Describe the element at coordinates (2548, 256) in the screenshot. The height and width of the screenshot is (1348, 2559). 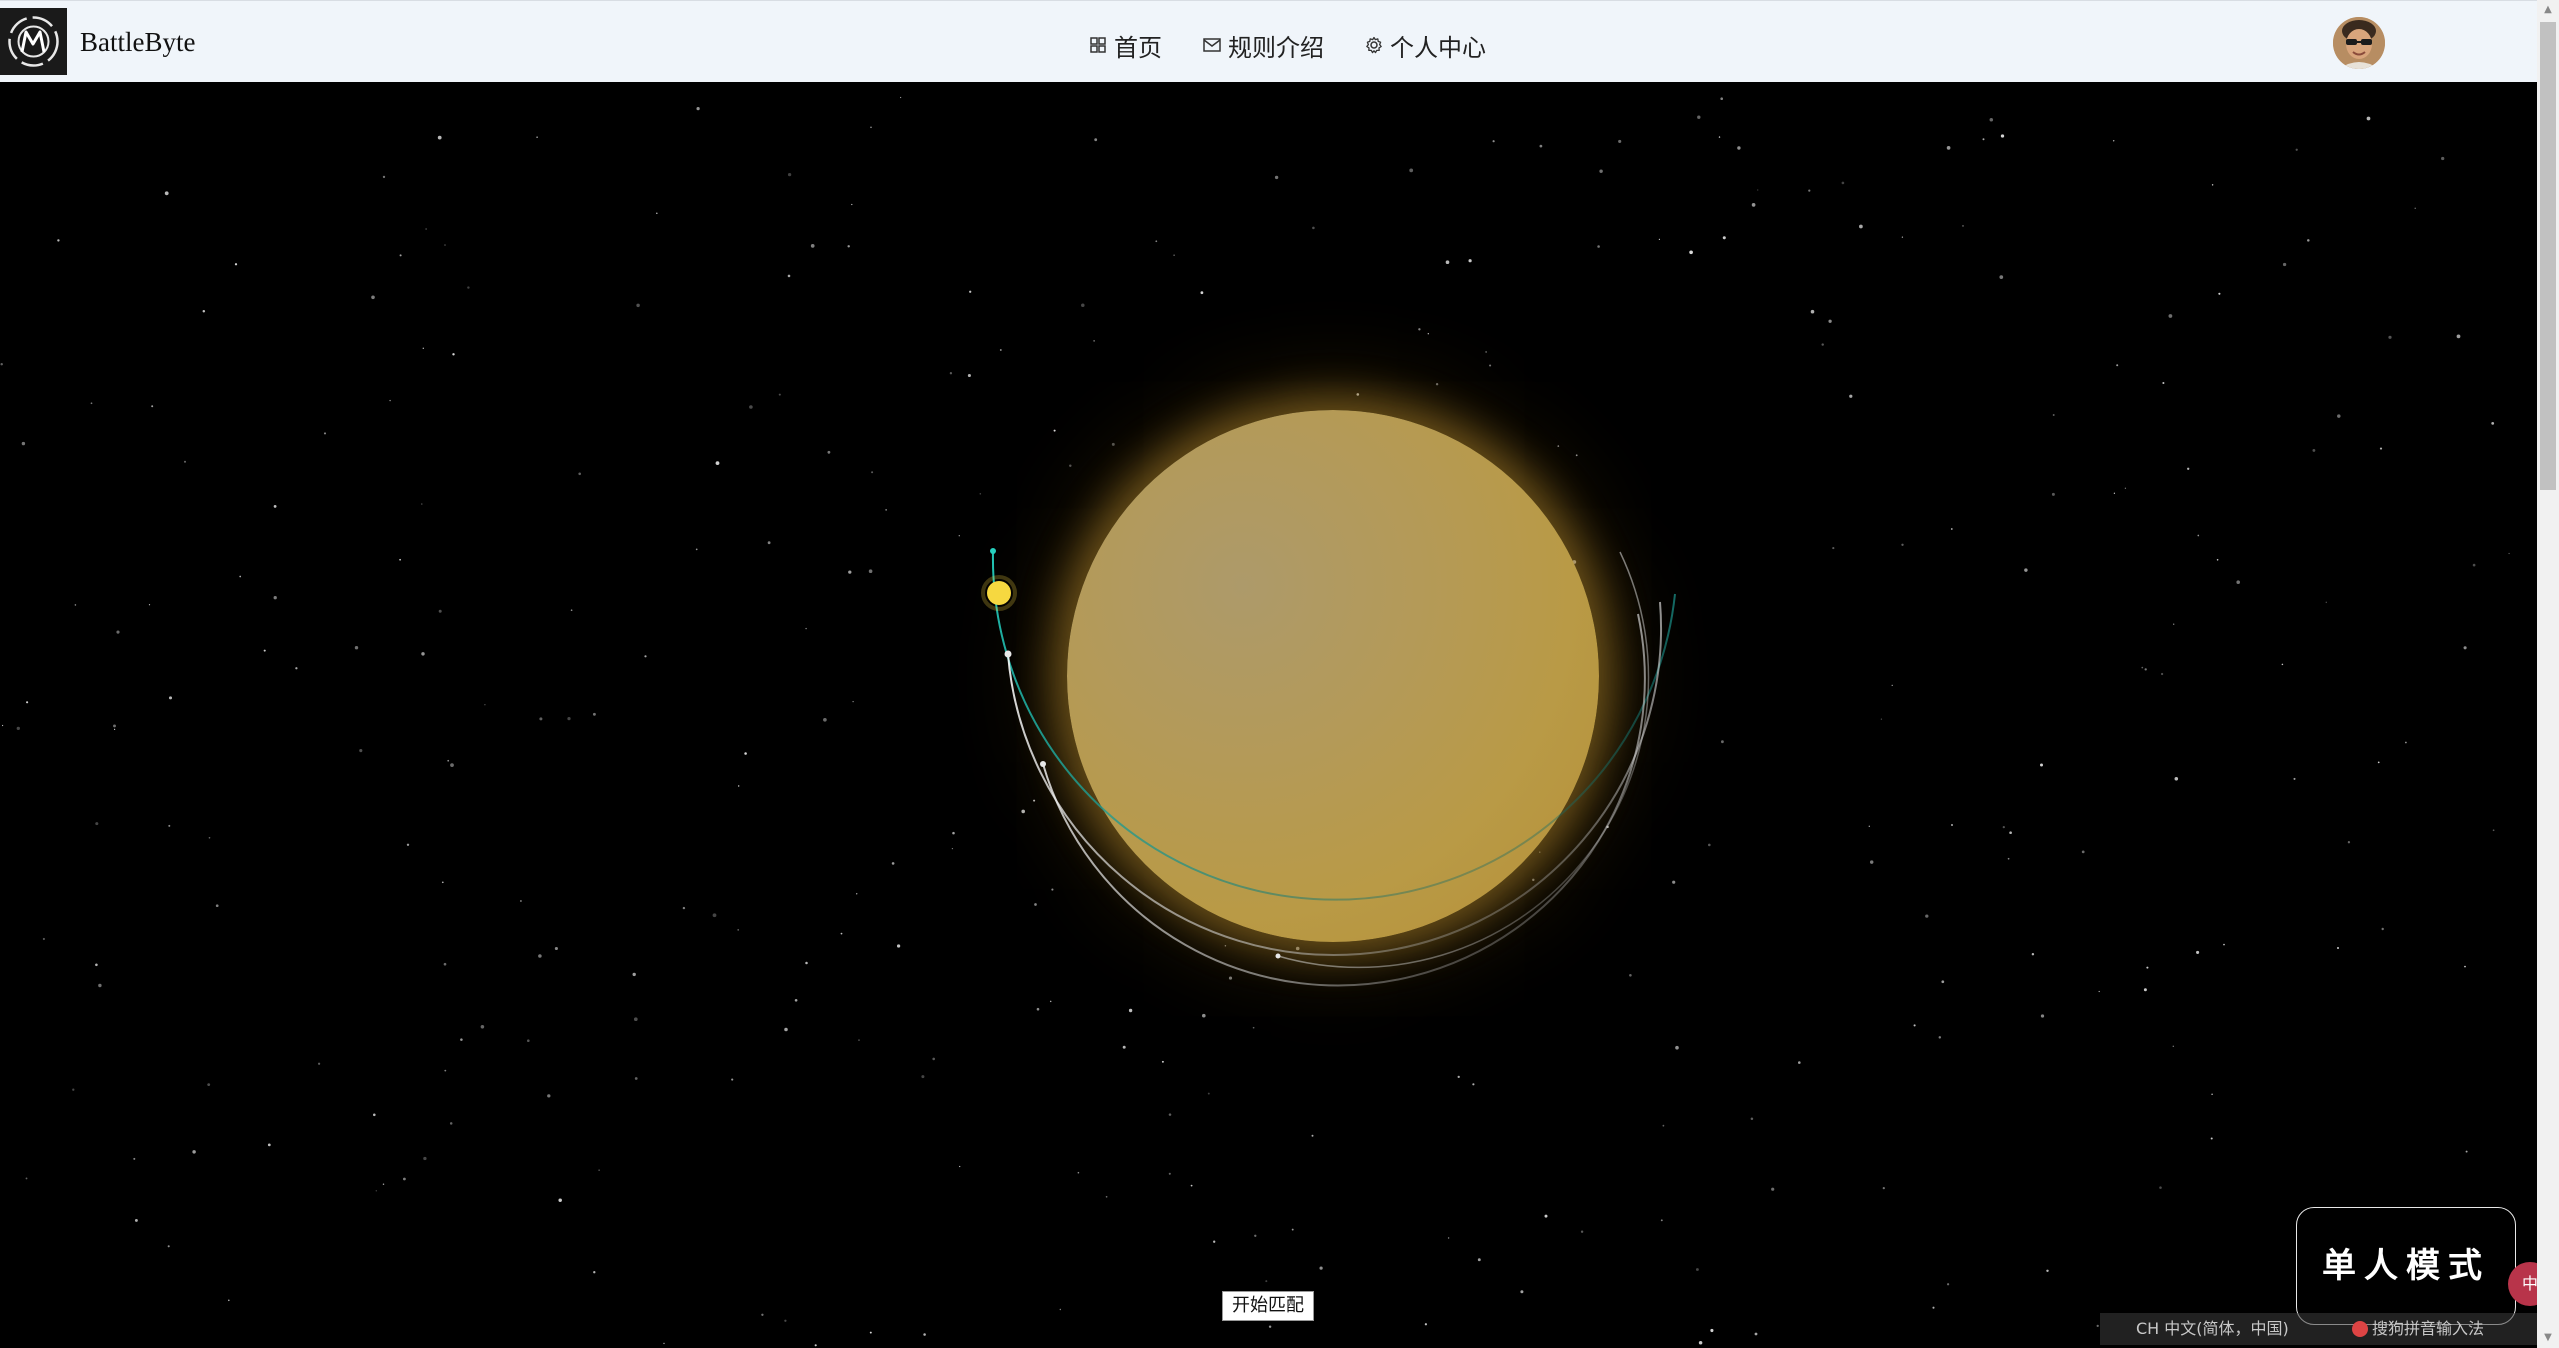
I see `scroll-thumb` at that location.